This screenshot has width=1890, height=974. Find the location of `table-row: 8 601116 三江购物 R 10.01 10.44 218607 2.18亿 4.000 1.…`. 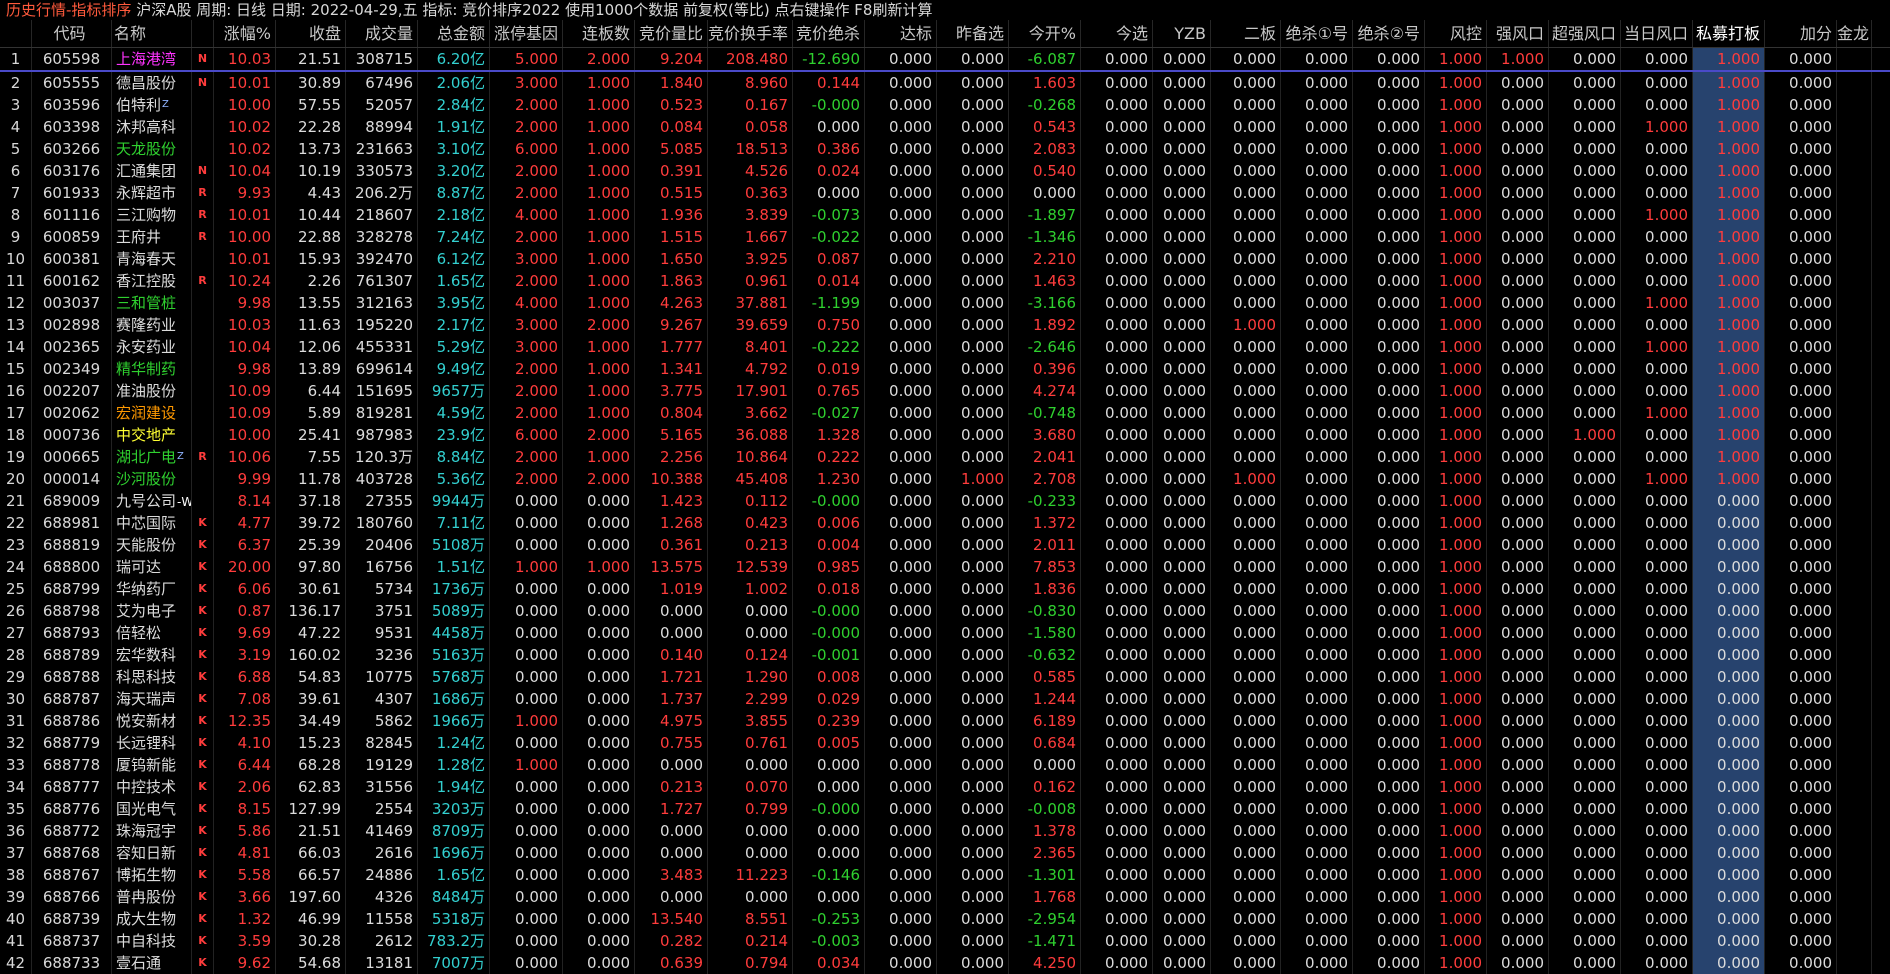

table-row: 8 601116 三江购物 R 10.01 10.44 218607 2.18亿 4.000 1.… is located at coordinates (945, 215).